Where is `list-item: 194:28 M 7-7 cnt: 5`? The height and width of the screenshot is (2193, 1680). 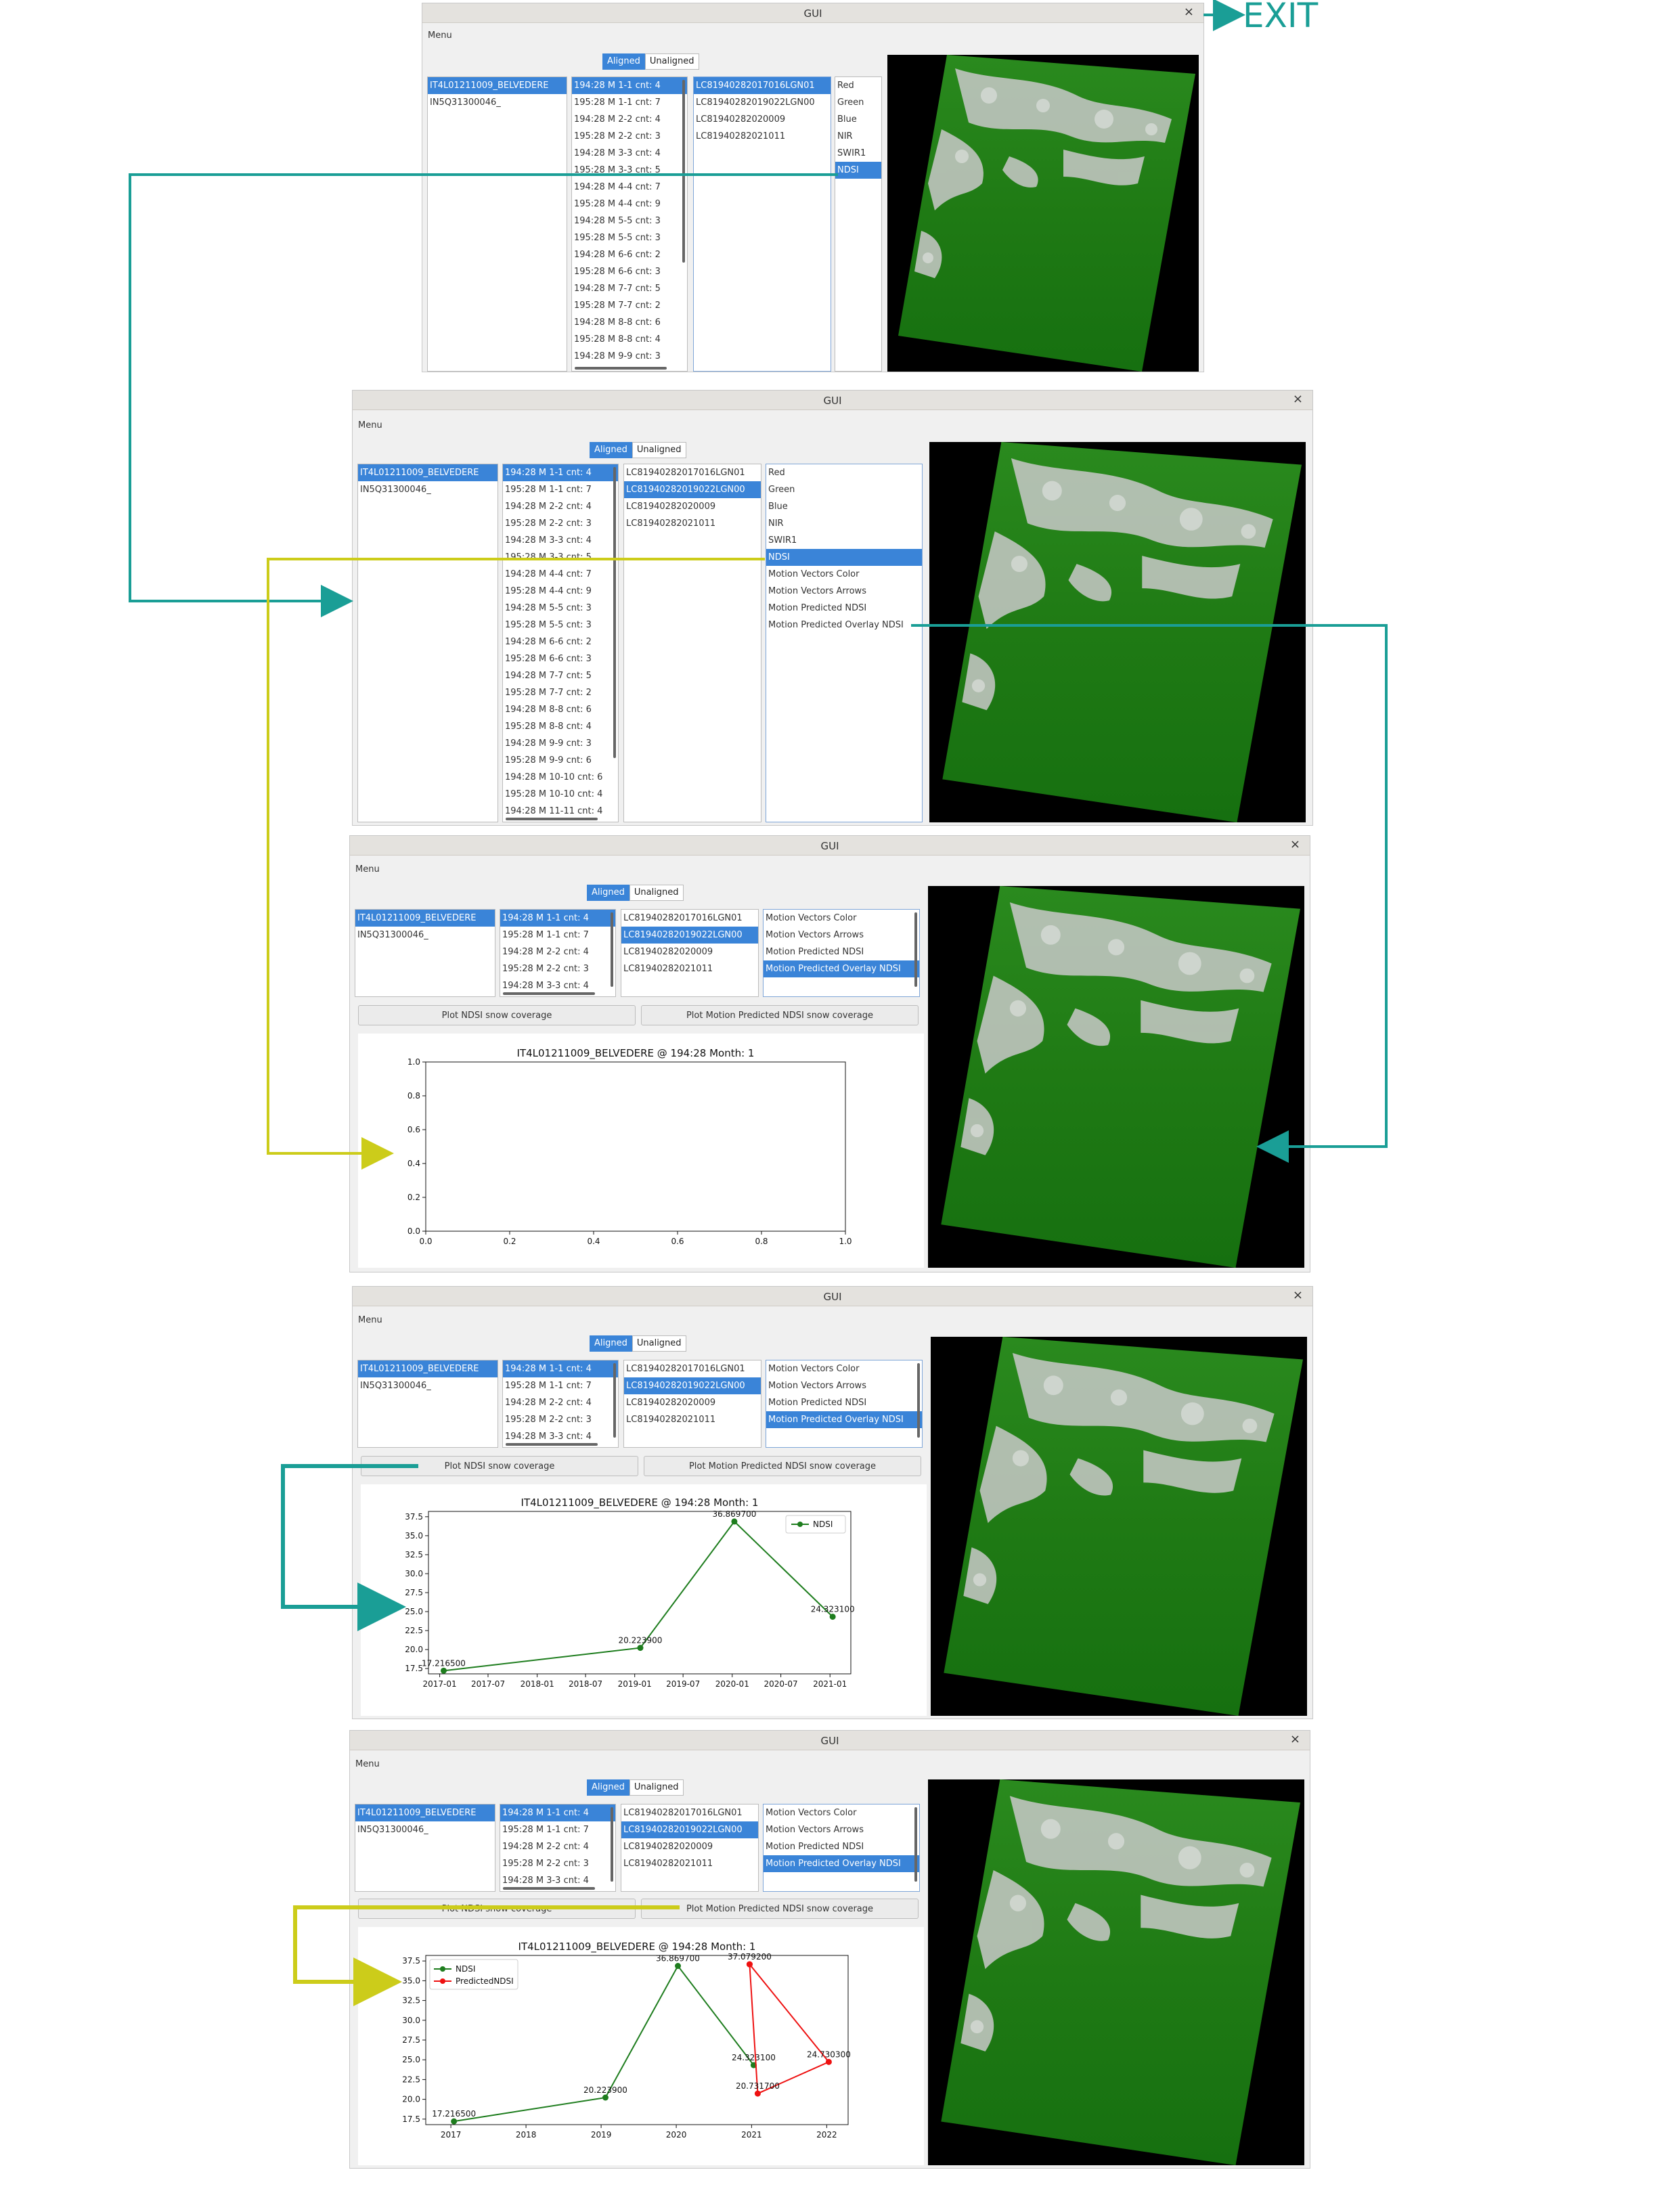
list-item: 194:28 M 7-7 cnt: 5 is located at coordinates (561, 675).